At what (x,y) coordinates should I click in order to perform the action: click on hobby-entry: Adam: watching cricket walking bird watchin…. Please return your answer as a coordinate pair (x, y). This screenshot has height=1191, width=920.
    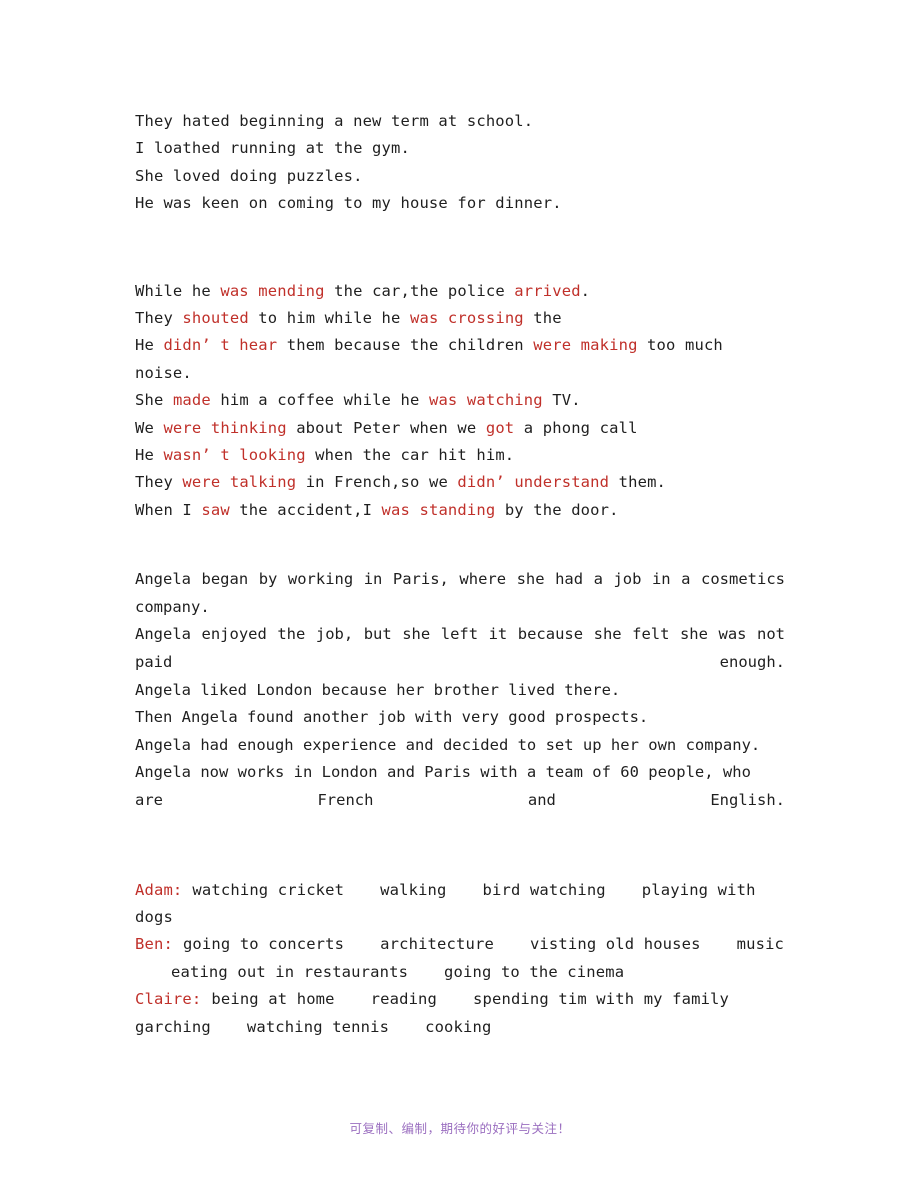
    Looking at the image, I should click on (460, 904).